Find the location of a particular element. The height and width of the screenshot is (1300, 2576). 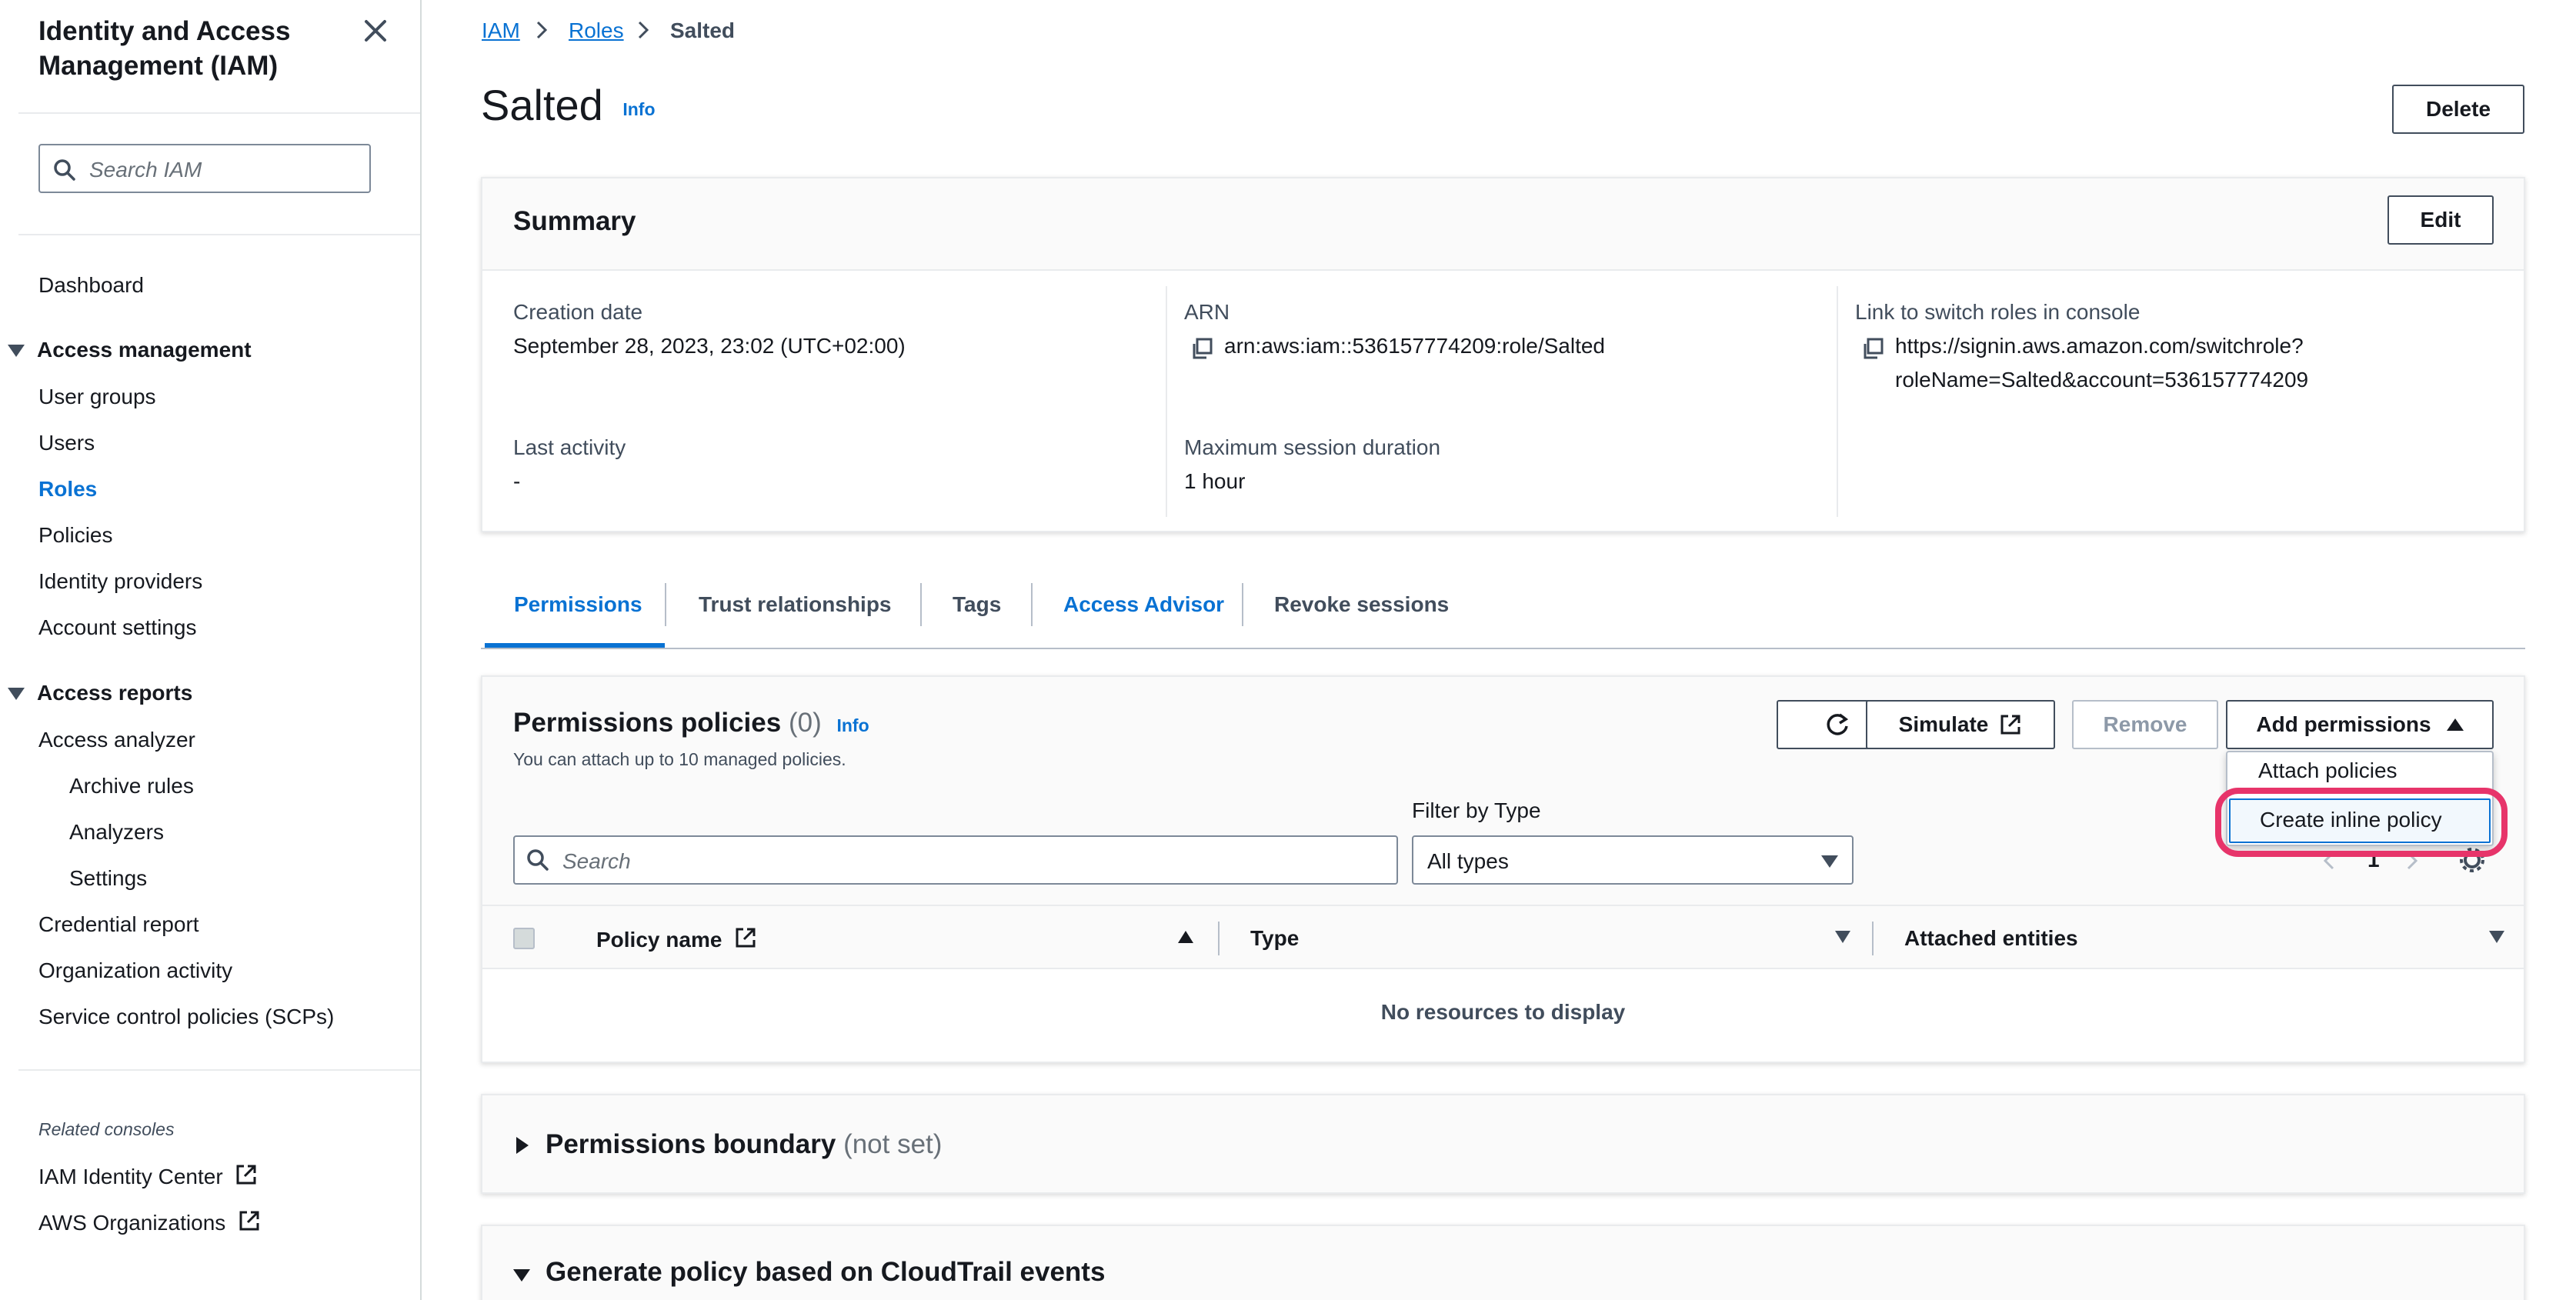

arn-label: ARN is located at coordinates (1207, 312).